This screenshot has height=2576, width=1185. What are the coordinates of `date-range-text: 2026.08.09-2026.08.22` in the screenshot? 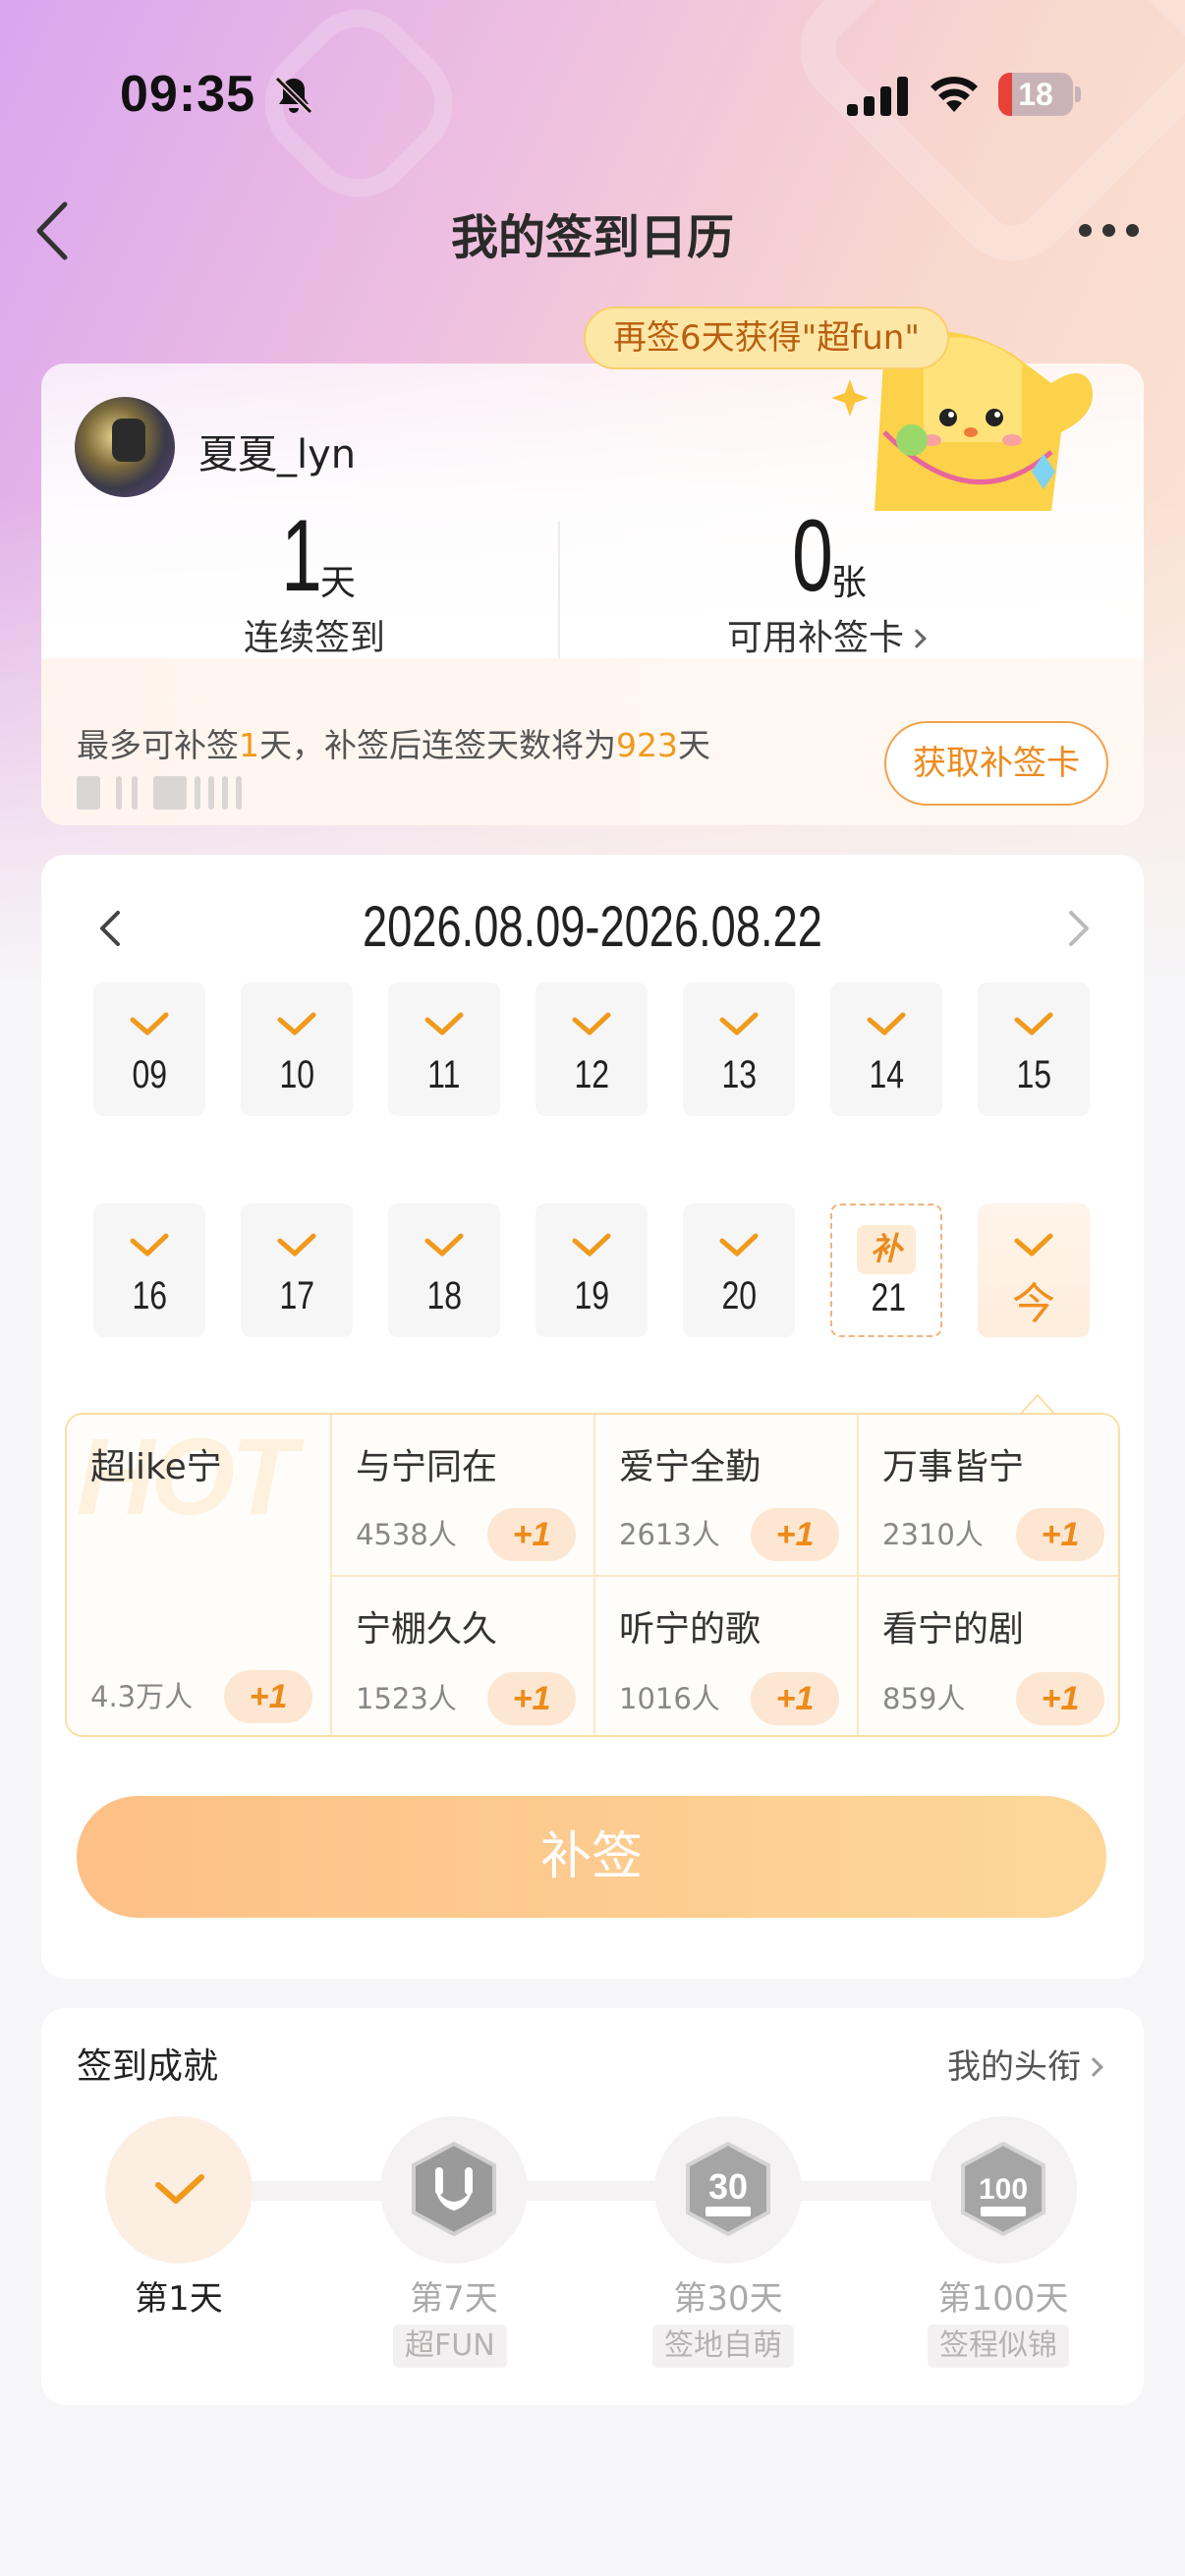 It's located at (592, 927).